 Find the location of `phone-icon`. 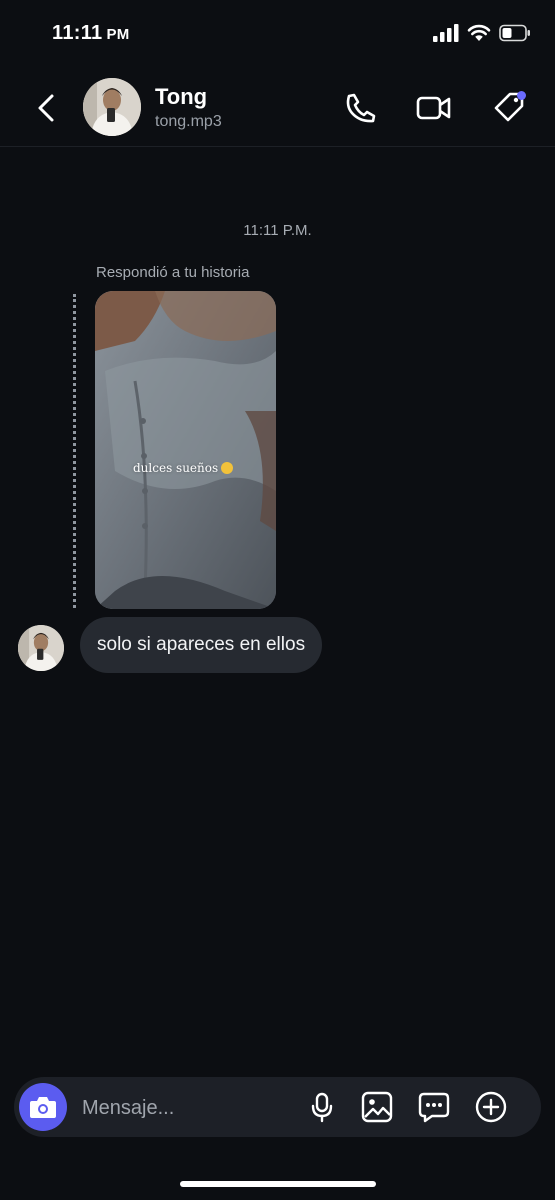

phone-icon is located at coordinates (361, 108).